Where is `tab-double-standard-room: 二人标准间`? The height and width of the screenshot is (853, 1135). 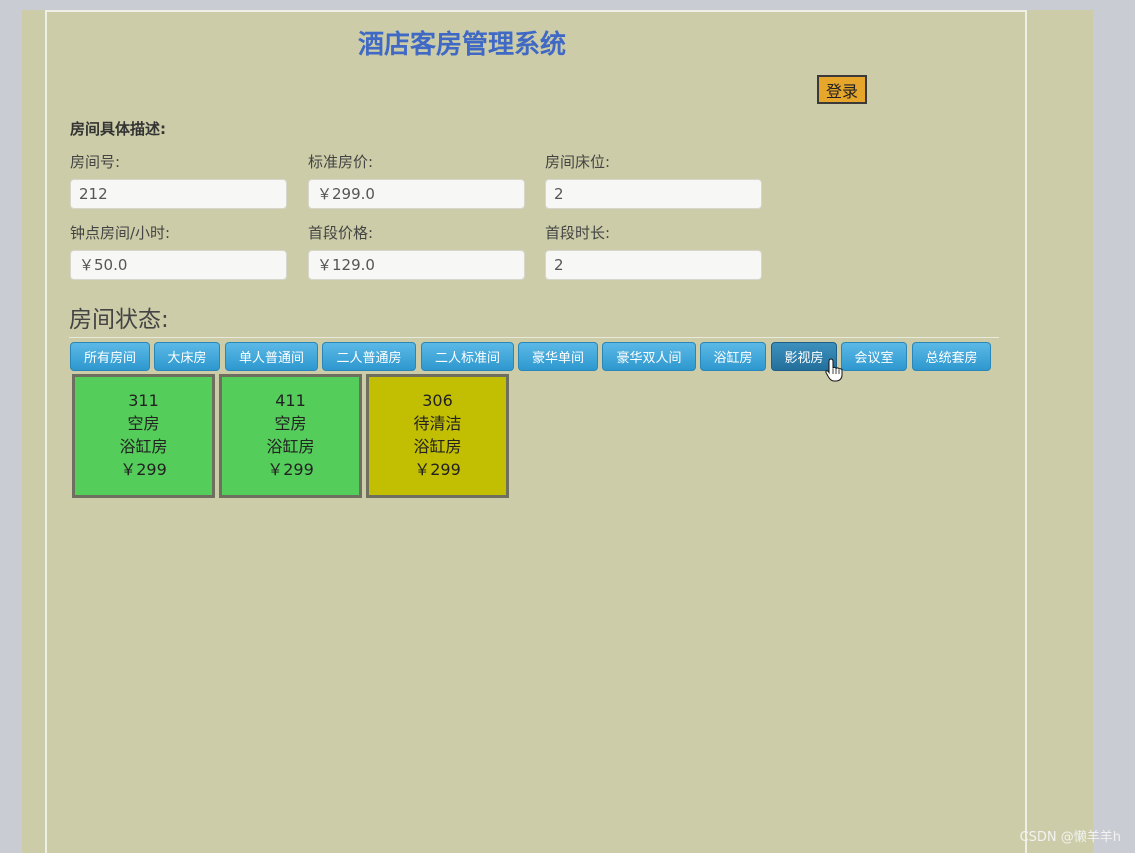 tab-double-standard-room: 二人标准间 is located at coordinates (467, 356).